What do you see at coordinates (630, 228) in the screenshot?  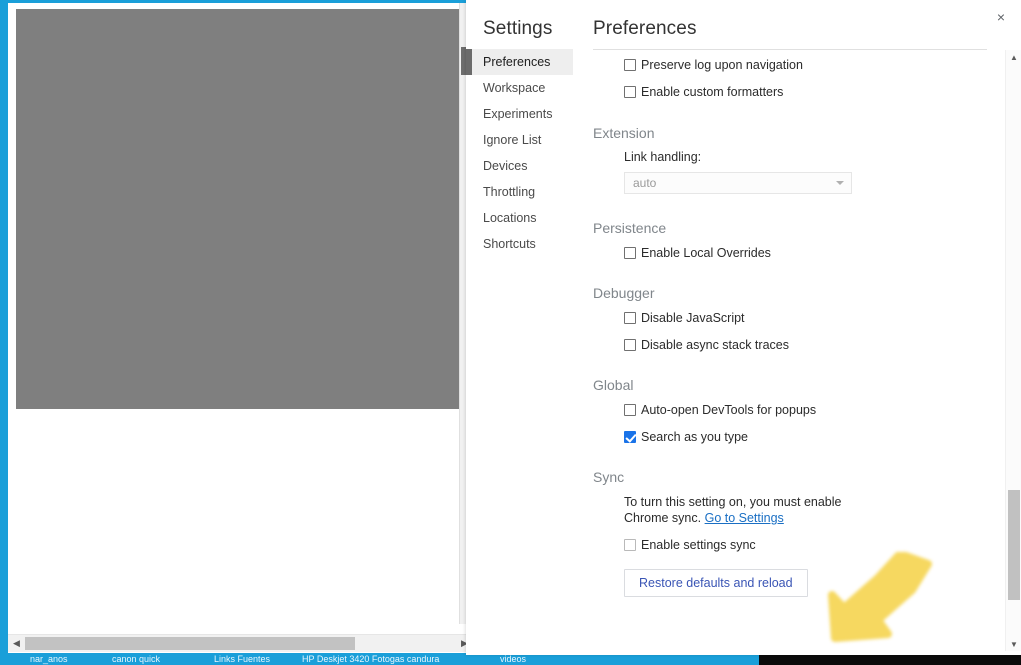 I see `section-title-persistence: Persistence` at bounding box center [630, 228].